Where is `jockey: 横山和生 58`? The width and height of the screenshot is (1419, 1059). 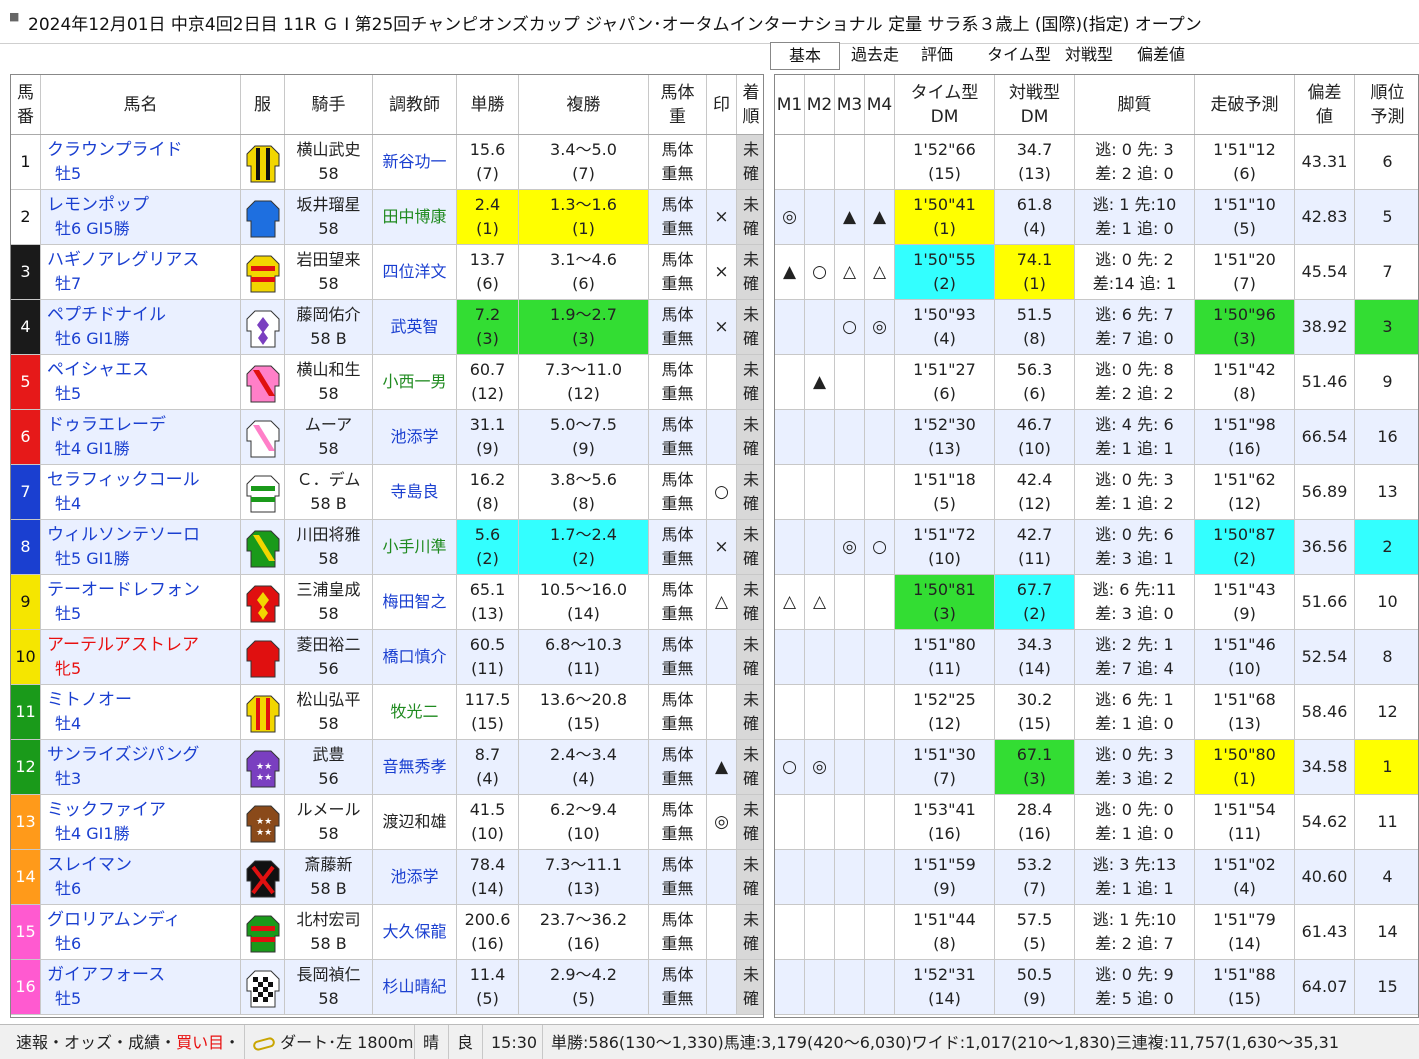
jockey: 横山和生 58 is located at coordinates (329, 382).